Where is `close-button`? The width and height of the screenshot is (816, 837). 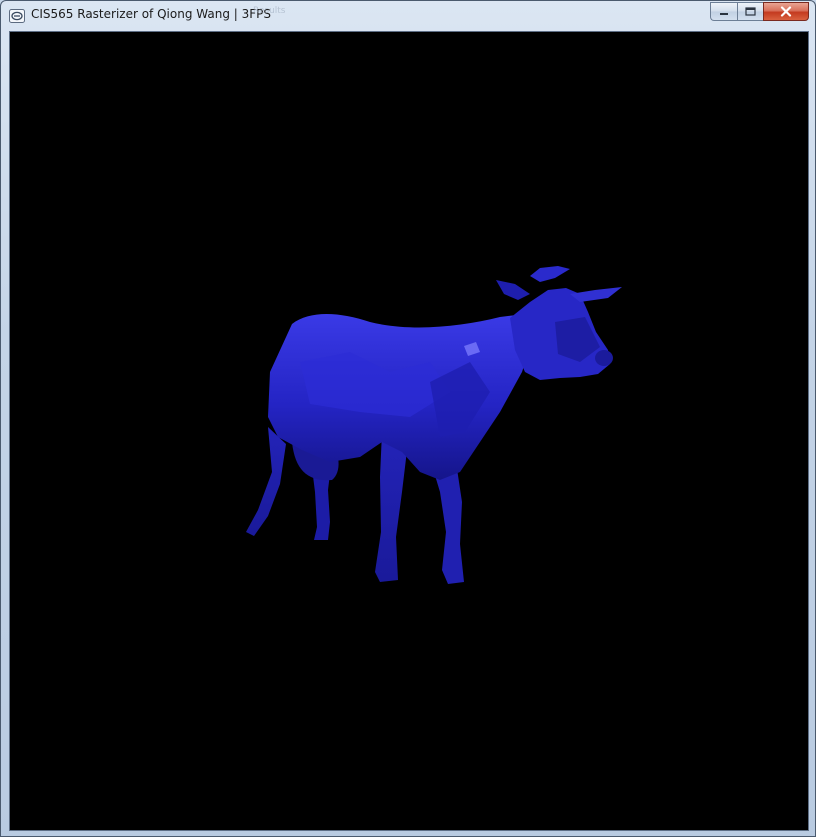
close-button is located at coordinates (786, 11).